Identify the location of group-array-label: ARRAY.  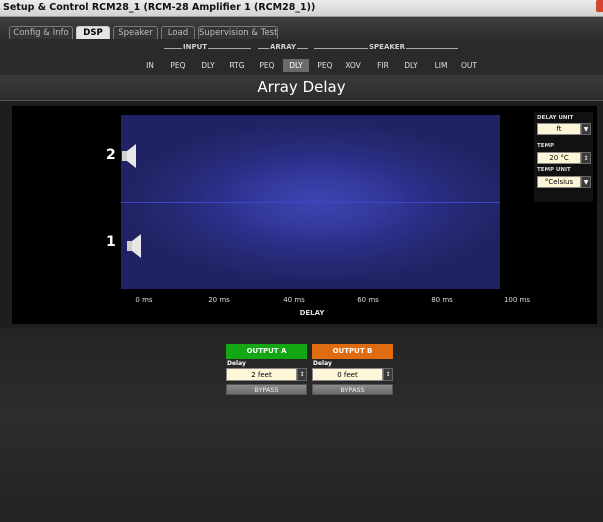
(283, 47).